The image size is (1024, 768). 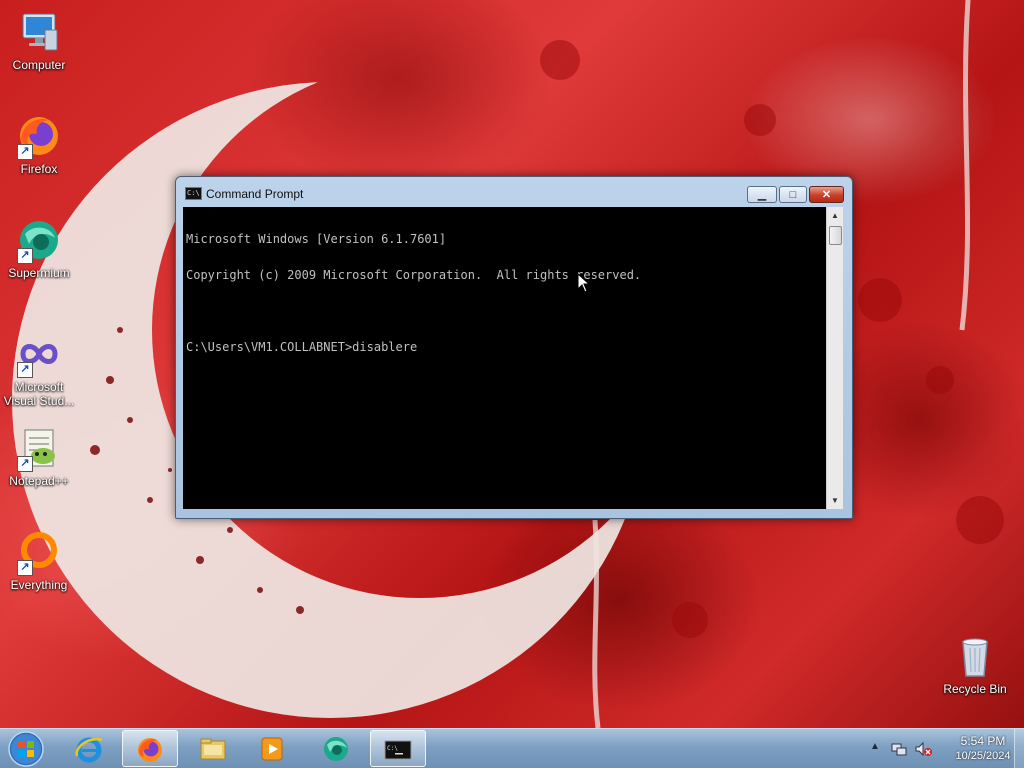 I want to click on taskbar-internet-explorer, so click(x=90, y=748).